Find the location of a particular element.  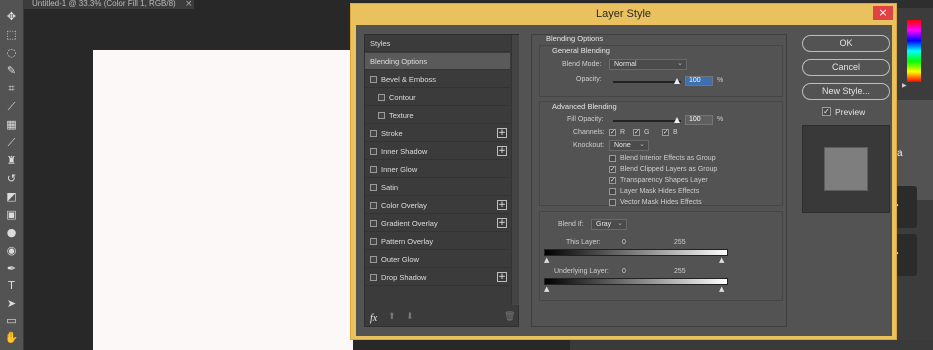

close-icon: × is located at coordinates (189, 4).